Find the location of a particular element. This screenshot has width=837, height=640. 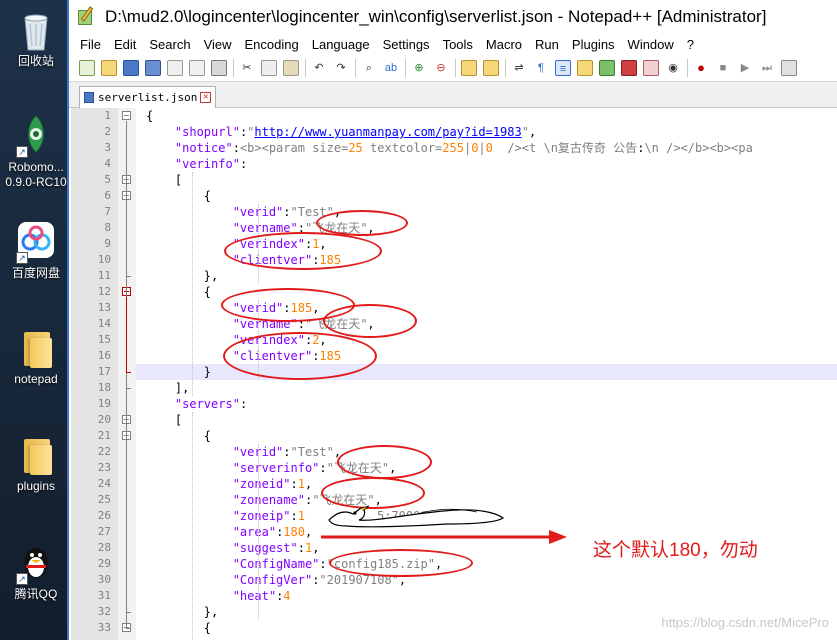

menu-edit: Edit is located at coordinates (125, 44).